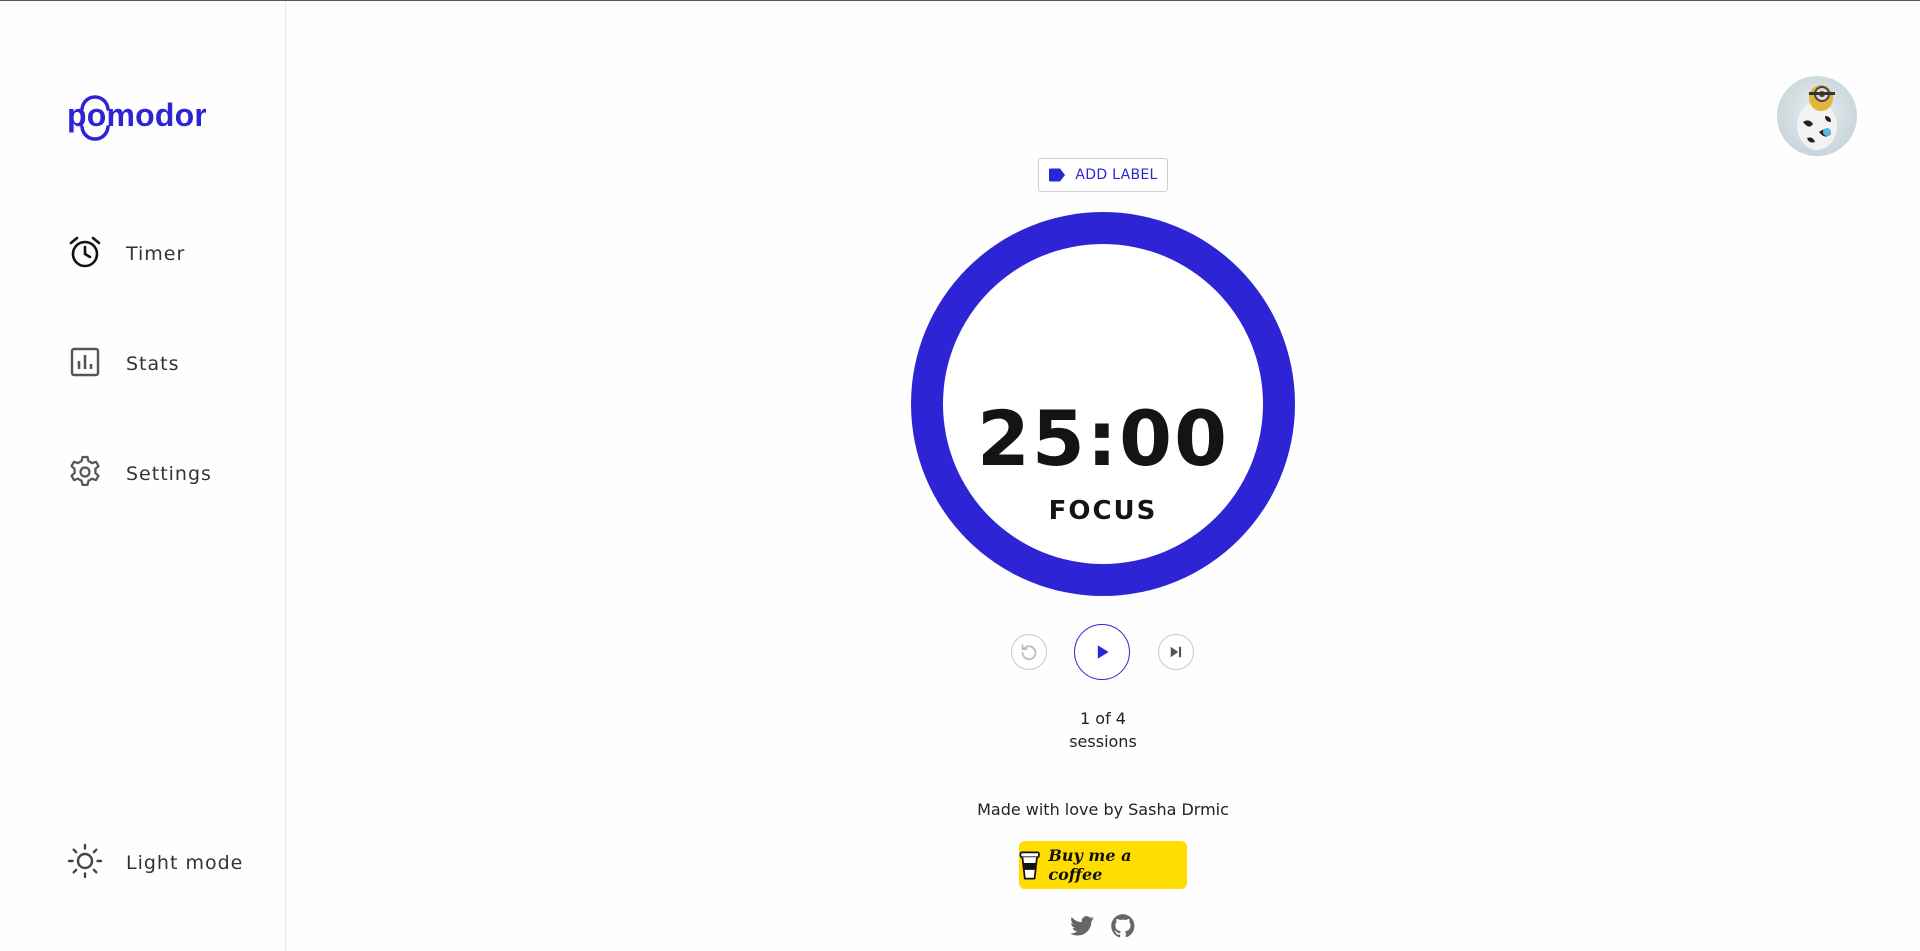 The width and height of the screenshot is (1920, 951). What do you see at coordinates (123, 364) in the screenshot?
I see `sidebar-item-stats: Stats` at bounding box center [123, 364].